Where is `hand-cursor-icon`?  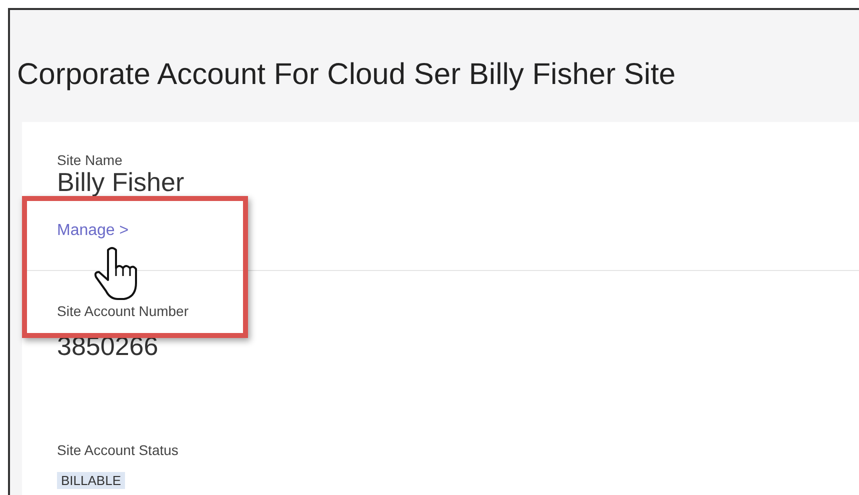
hand-cursor-icon is located at coordinates (116, 273).